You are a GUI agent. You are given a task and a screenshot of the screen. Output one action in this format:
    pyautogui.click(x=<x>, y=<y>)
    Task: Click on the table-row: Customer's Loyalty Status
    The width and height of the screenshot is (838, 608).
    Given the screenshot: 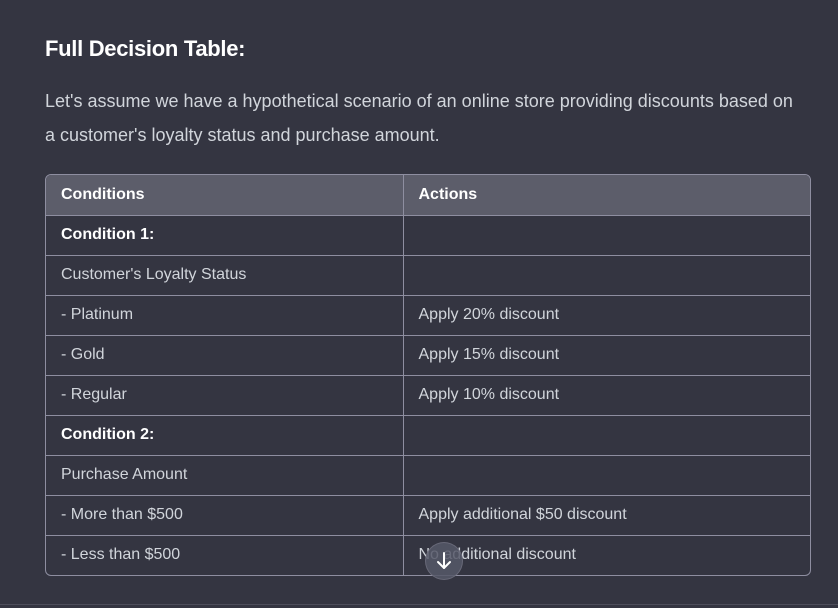 What is the action you would take?
    pyautogui.click(x=428, y=275)
    